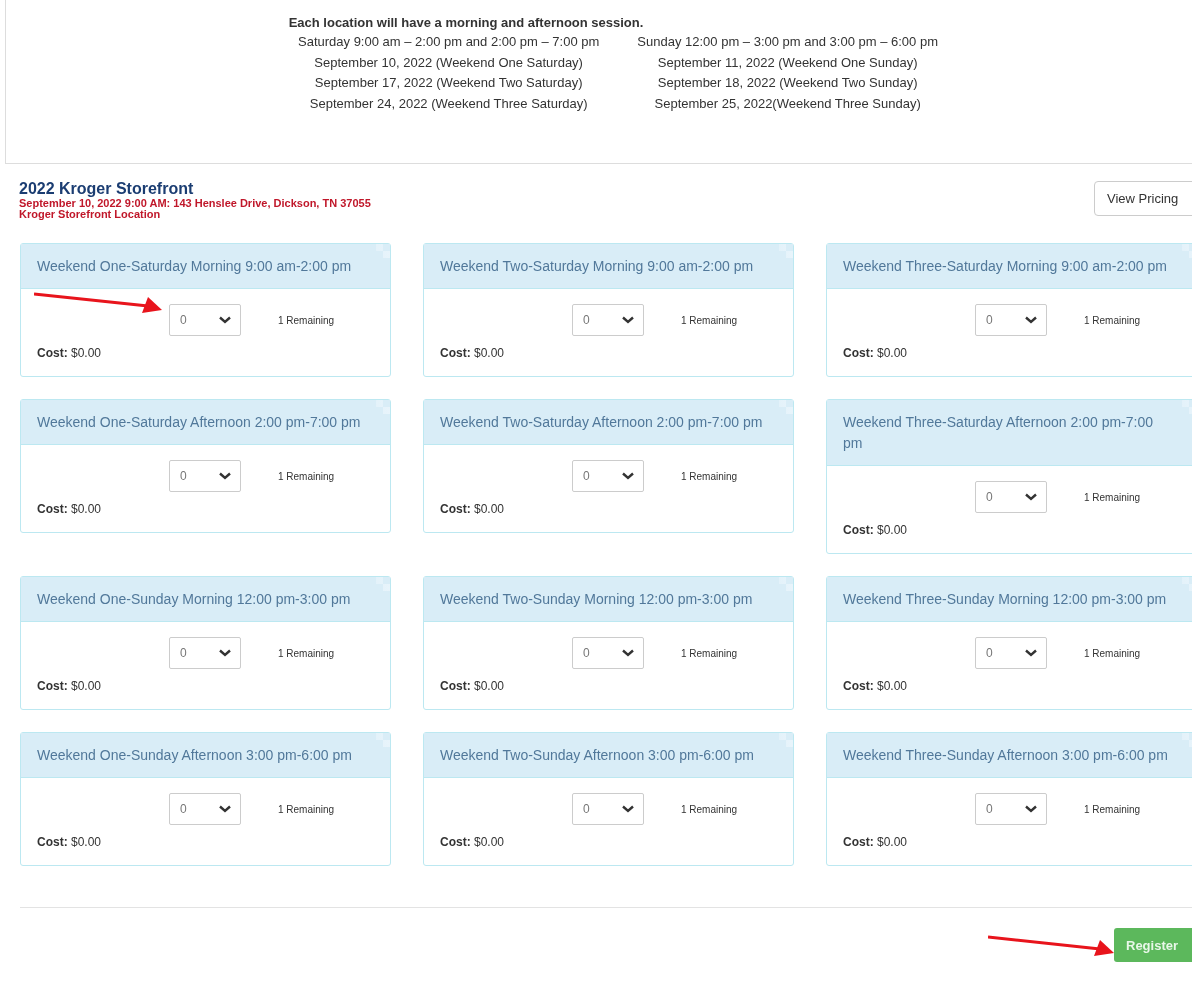 This screenshot has width=1192, height=988. Describe the element at coordinates (194, 599) in the screenshot. I see `session-title: Weekend One-Sunday Morning 12:00 pm-3:00 pm` at that location.